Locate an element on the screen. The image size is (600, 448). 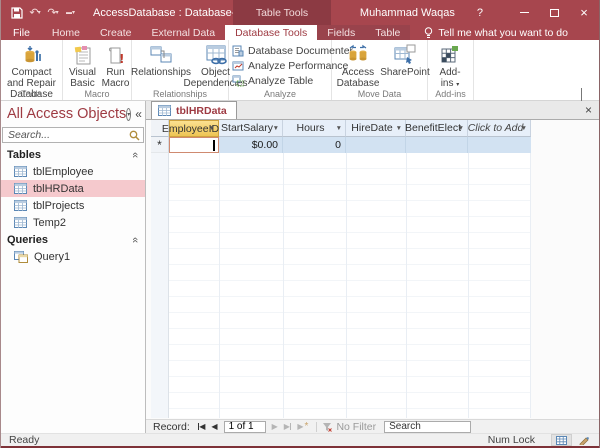
collapse-ribbon-icon is located at coordinates (585, 94).